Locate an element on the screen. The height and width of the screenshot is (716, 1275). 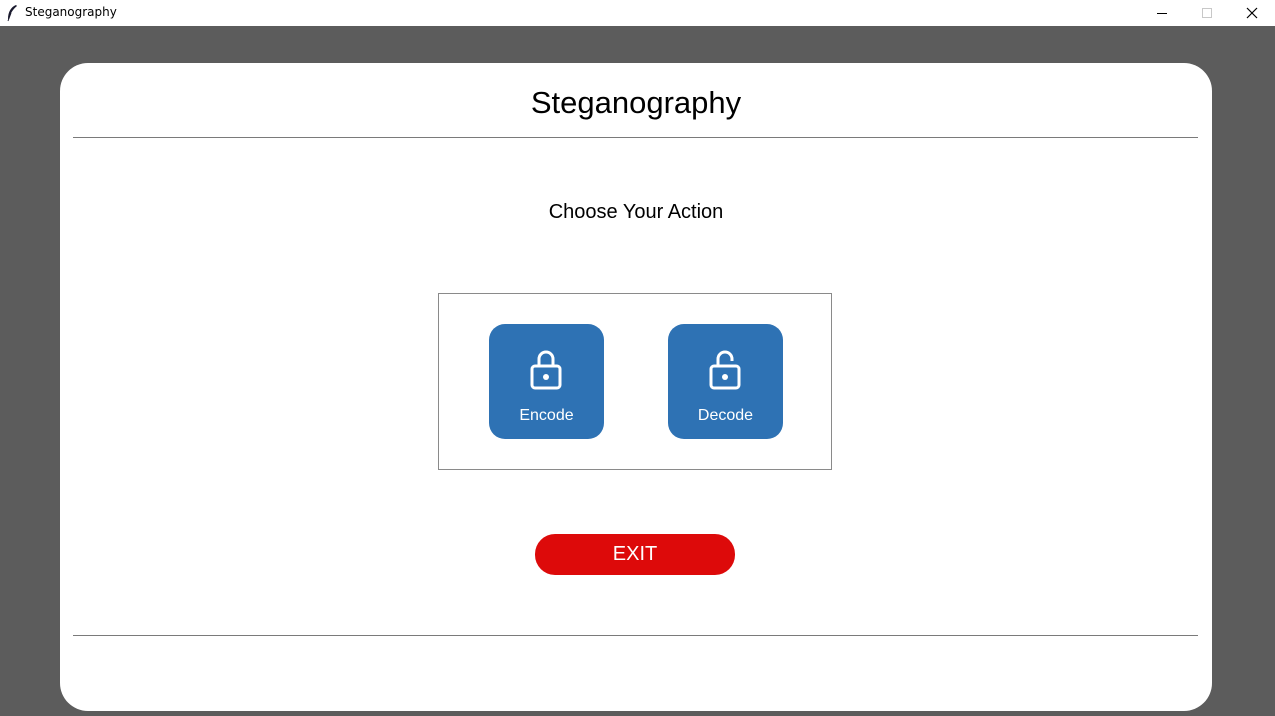
window-title: Steganography is located at coordinates (71, 12).